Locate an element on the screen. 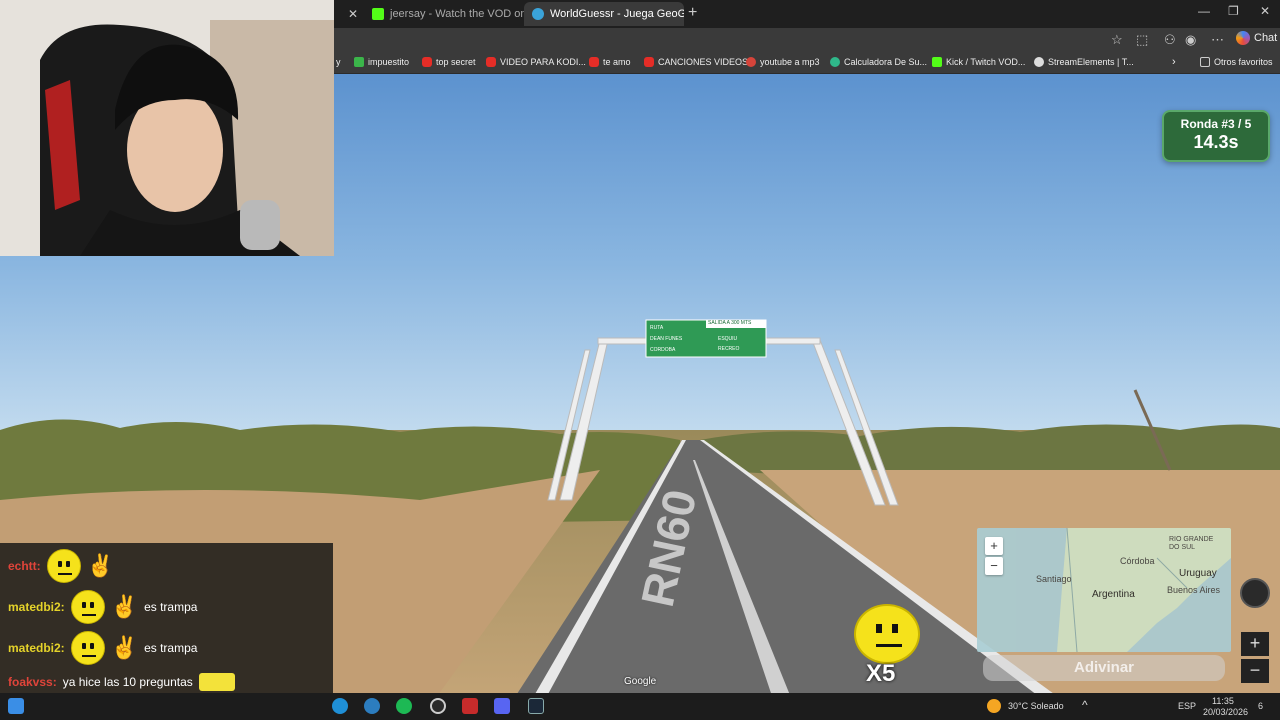  discord-icon is located at coordinates (502, 706).